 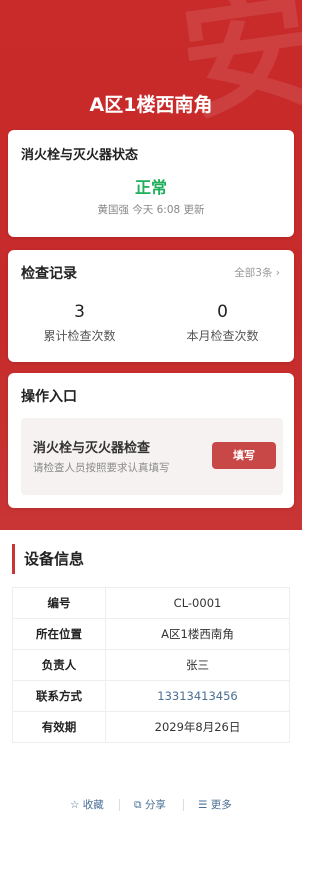 I want to click on status-card-title: 消火栓与灭火器状态, so click(x=80, y=155).